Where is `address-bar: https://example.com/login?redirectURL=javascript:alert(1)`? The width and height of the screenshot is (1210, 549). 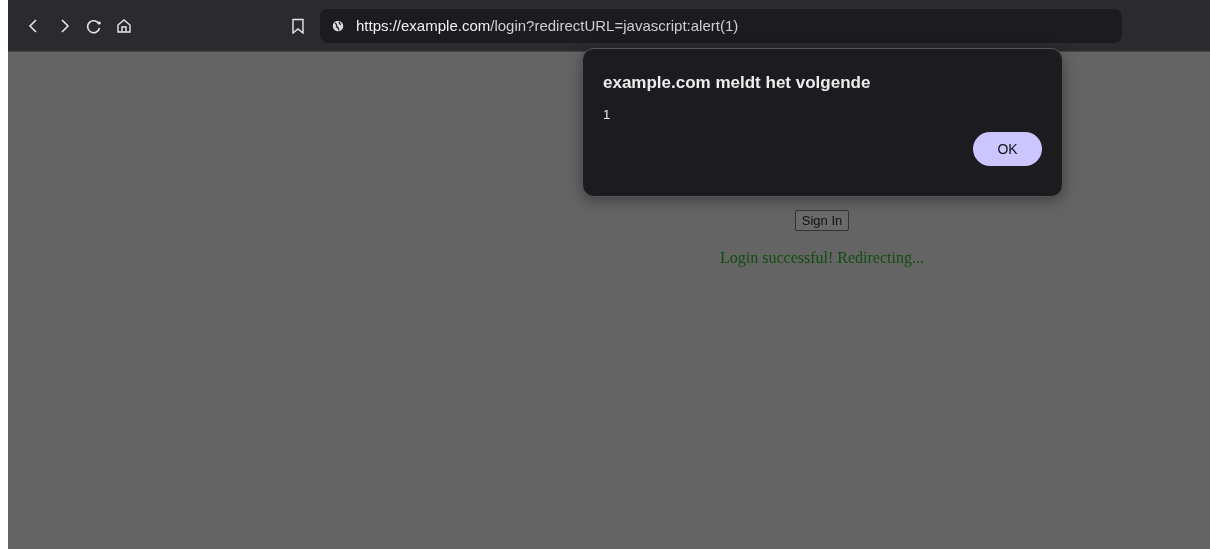 address-bar: https://example.com/login?redirectURL=javascript:alert(1) is located at coordinates (721, 25).